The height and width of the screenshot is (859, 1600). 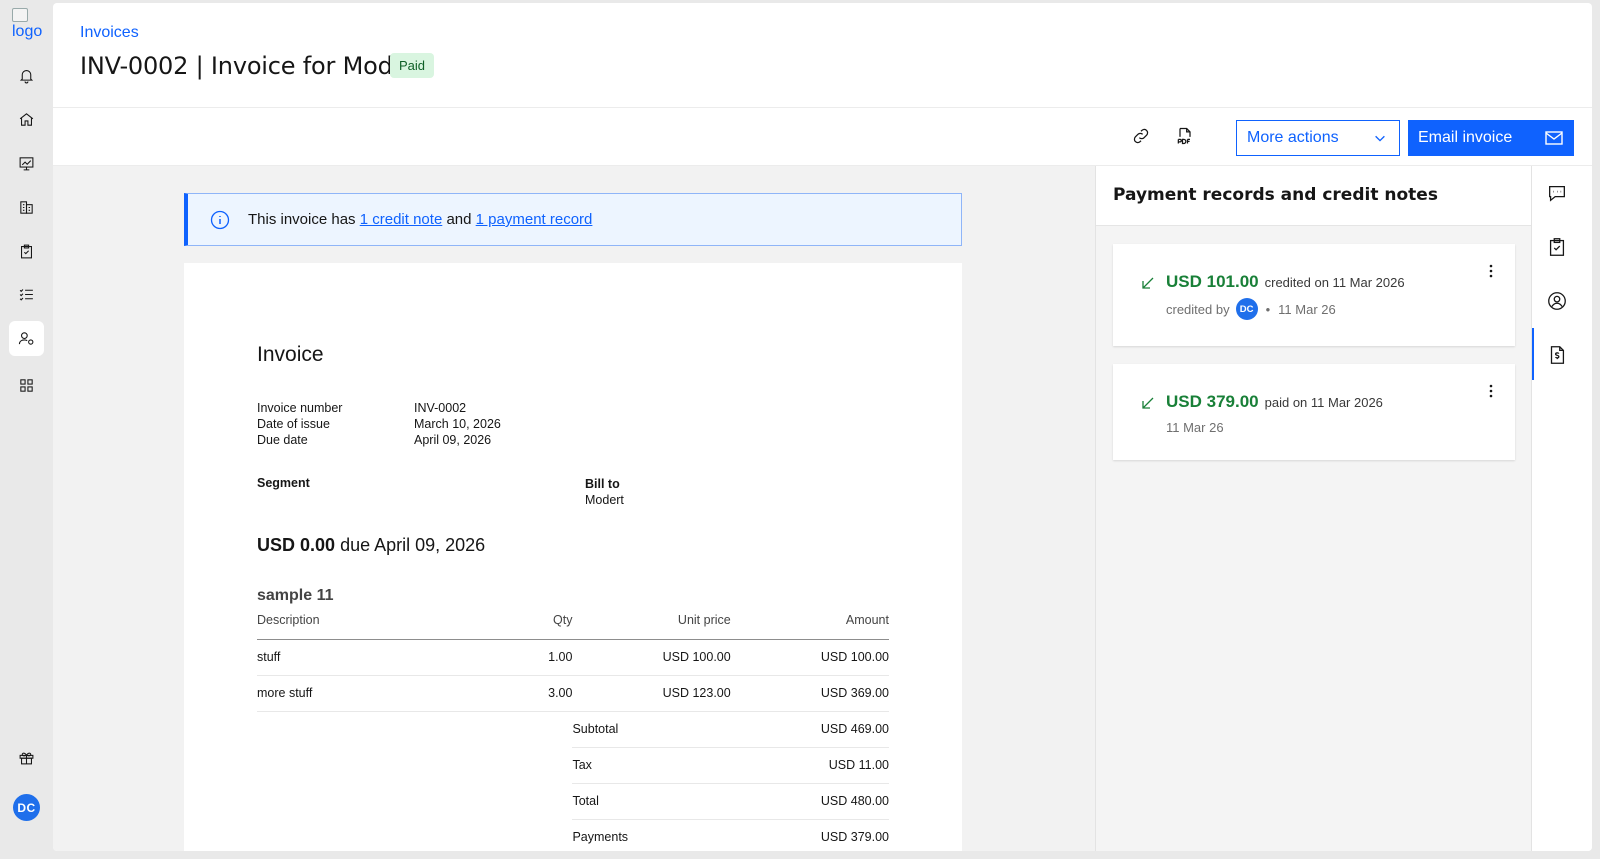 I want to click on apps-icon, so click(x=26, y=385).